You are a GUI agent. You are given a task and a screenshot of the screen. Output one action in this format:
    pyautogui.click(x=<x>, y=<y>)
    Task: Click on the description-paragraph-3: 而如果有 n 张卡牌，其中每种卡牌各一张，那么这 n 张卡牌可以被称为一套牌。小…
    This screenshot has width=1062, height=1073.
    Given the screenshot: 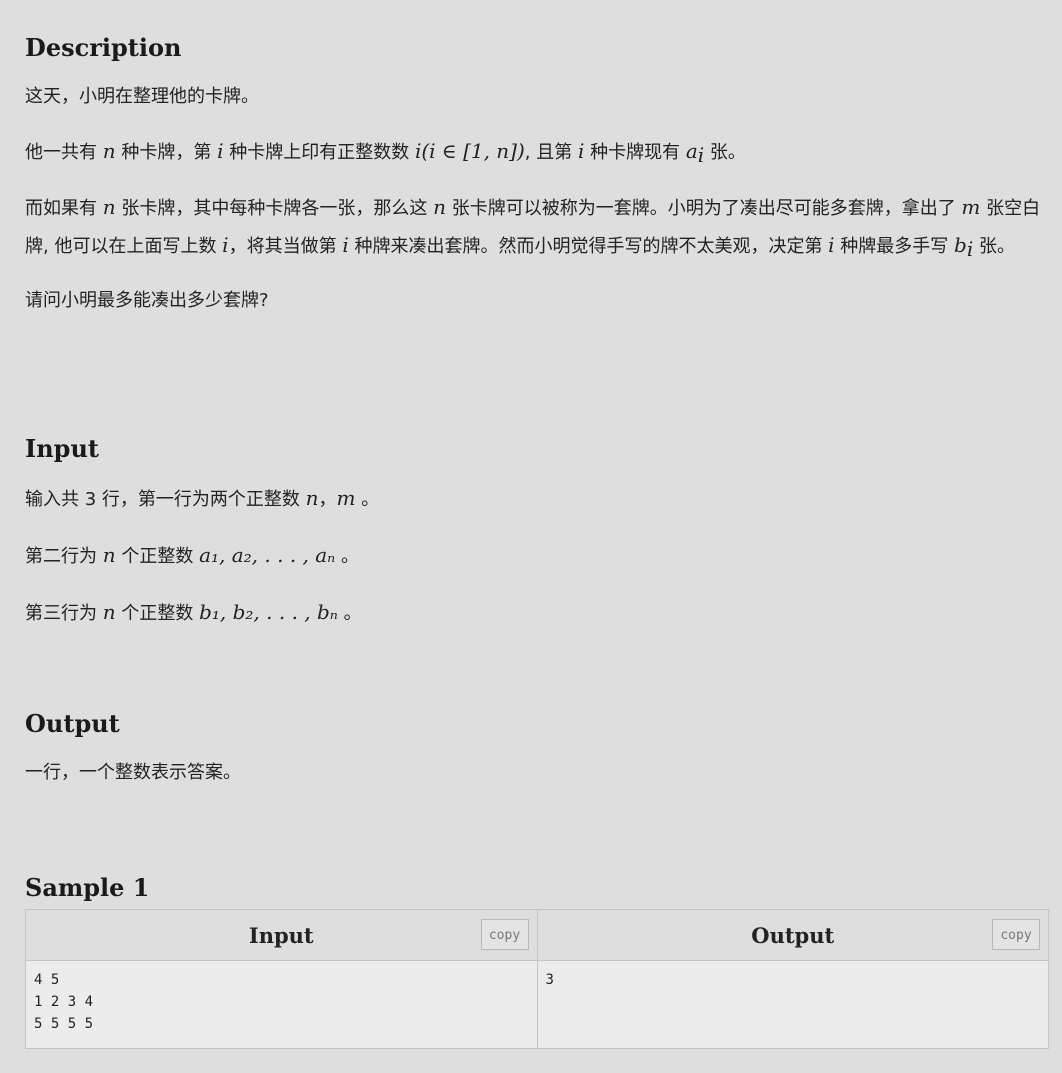 What is the action you would take?
    pyautogui.click(x=533, y=228)
    